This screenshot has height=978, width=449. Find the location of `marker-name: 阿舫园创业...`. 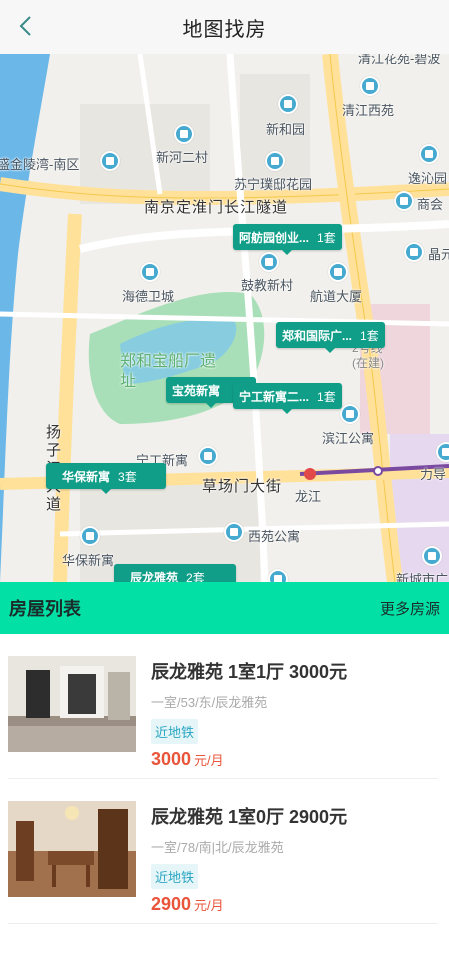

marker-name: 阿舫园创业... is located at coordinates (274, 237).